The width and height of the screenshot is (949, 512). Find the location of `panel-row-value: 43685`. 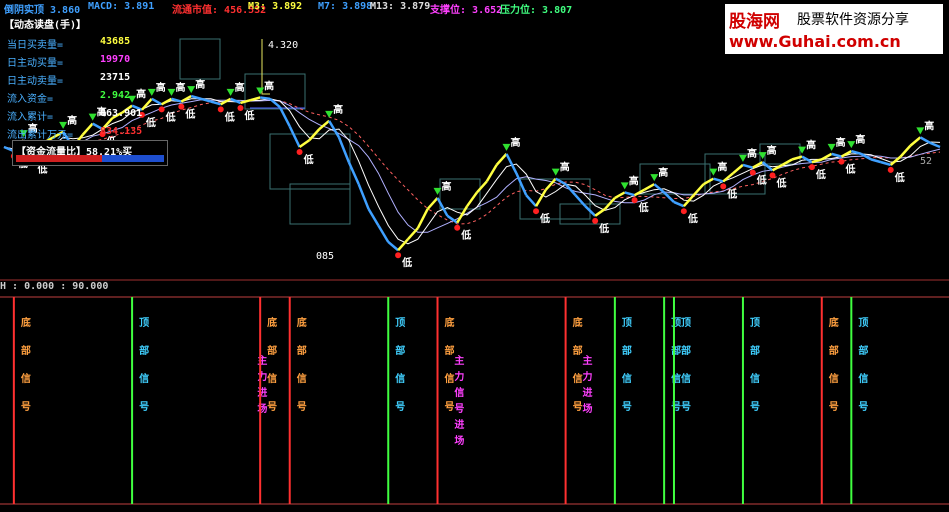

panel-row-value: 43685 is located at coordinates (115, 41).